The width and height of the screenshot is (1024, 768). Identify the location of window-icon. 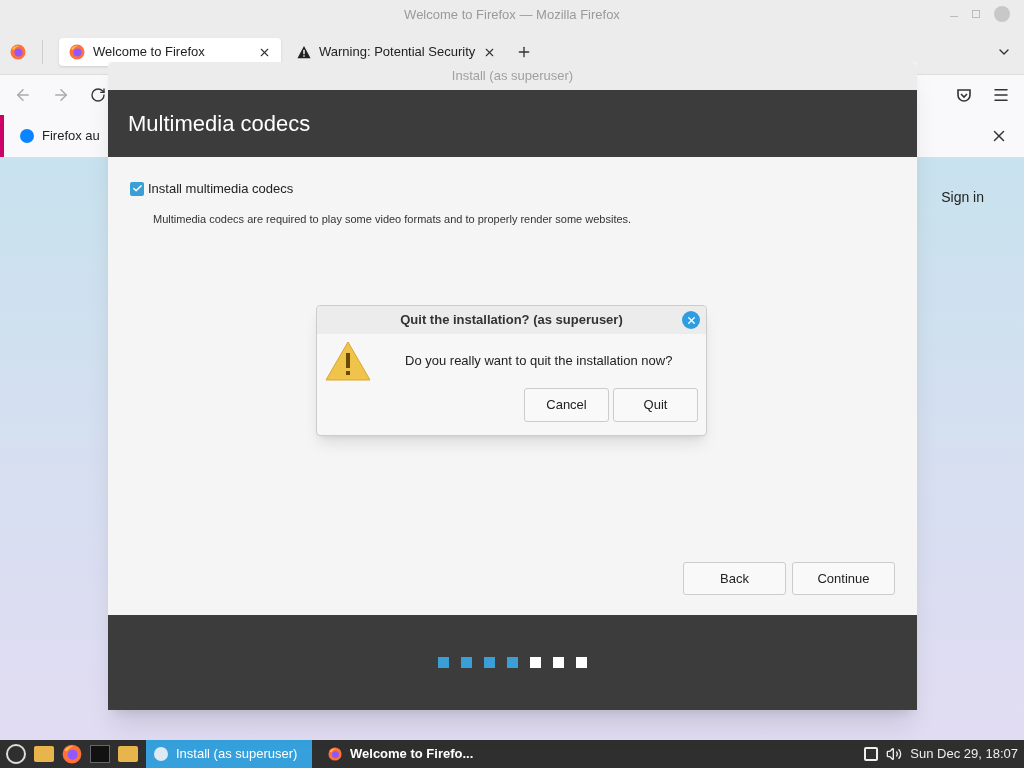
(871, 754).